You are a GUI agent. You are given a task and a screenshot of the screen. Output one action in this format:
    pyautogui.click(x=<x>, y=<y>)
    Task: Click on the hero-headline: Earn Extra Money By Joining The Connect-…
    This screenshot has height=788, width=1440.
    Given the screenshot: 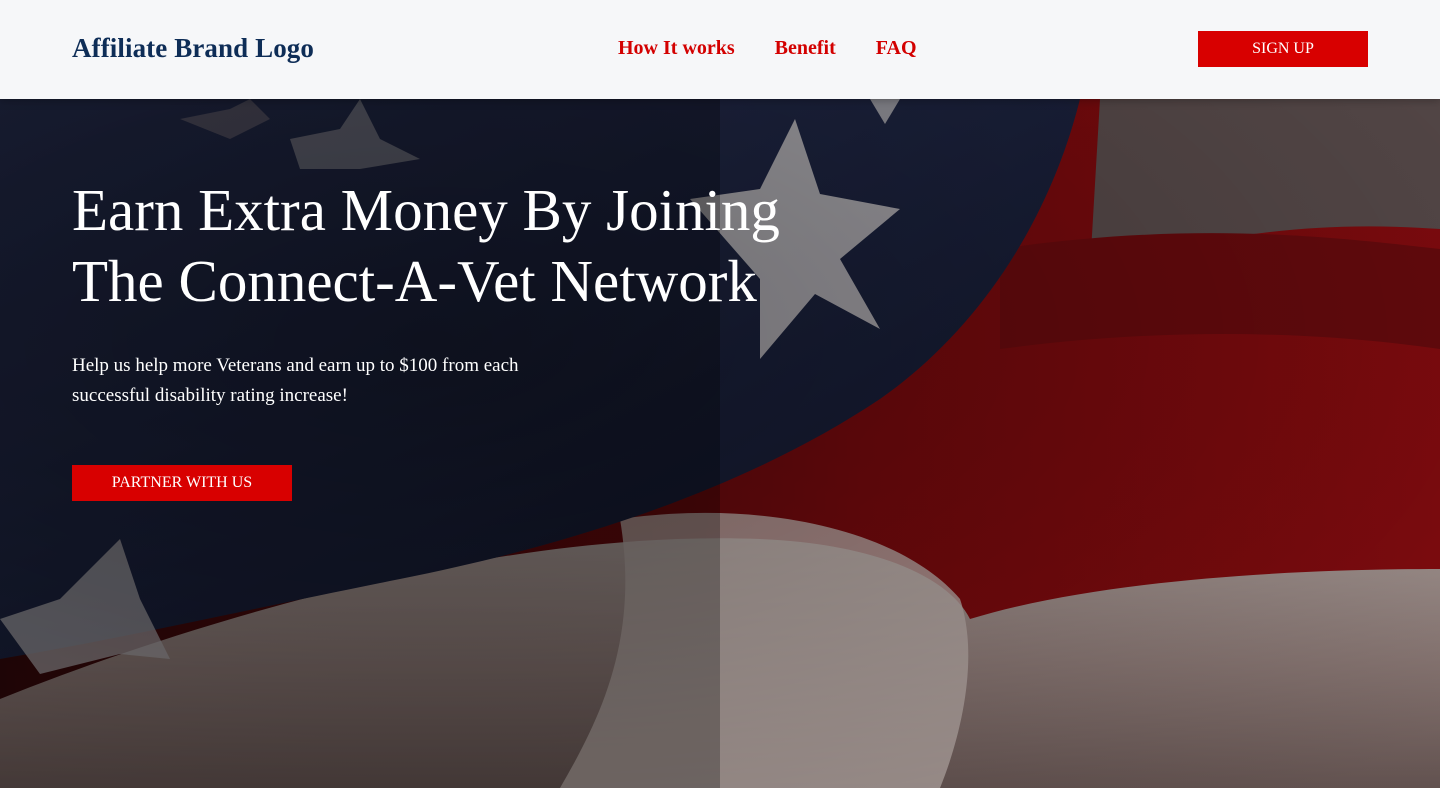 What is the action you would take?
    pyautogui.click(x=462, y=246)
    